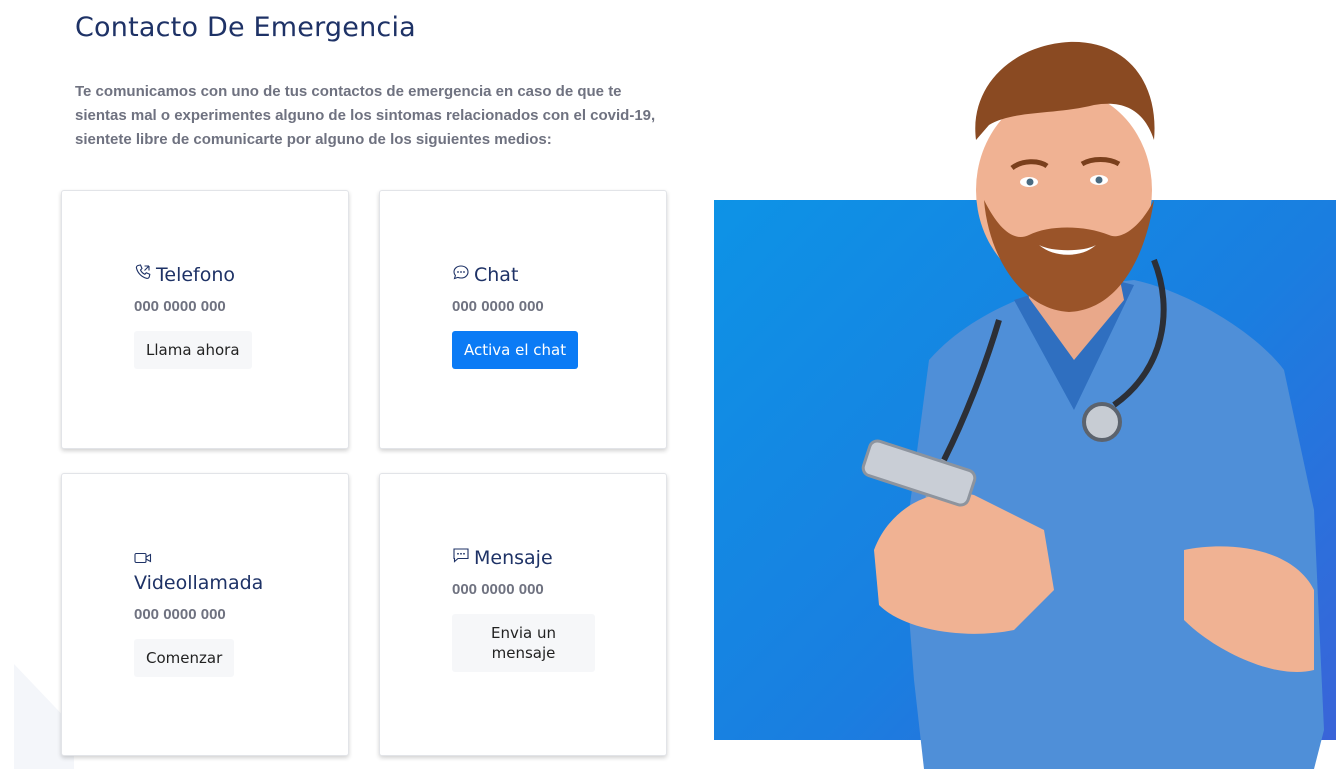 This screenshot has height=769, width=1336. What do you see at coordinates (513, 557) in the screenshot?
I see `card-title-label: Mensaje` at bounding box center [513, 557].